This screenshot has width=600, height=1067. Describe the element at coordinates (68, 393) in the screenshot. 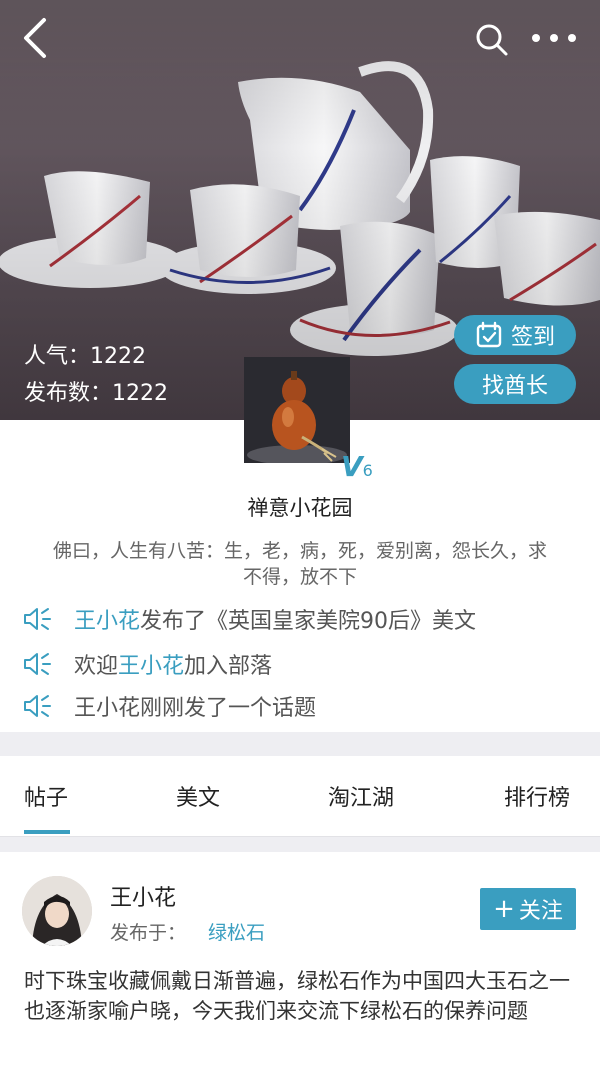

I see `posts-count-label: 发布数：` at that location.